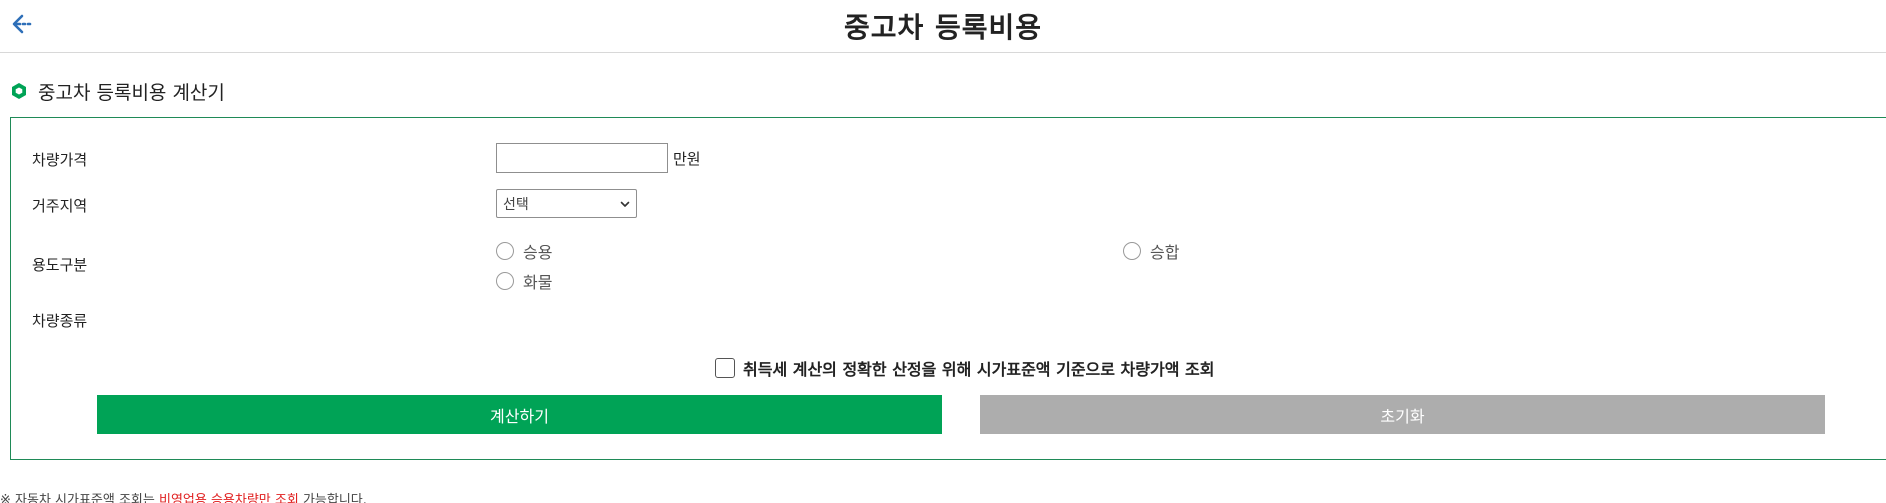  I want to click on reset-button: 초기화, so click(1402, 414).